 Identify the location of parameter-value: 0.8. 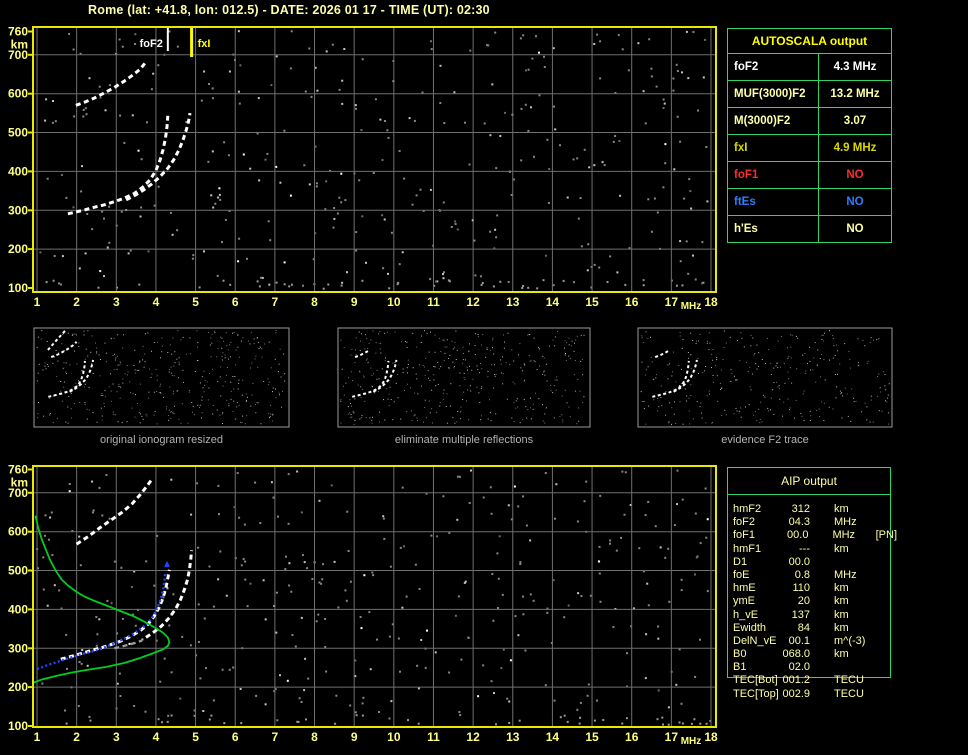
(802, 574).